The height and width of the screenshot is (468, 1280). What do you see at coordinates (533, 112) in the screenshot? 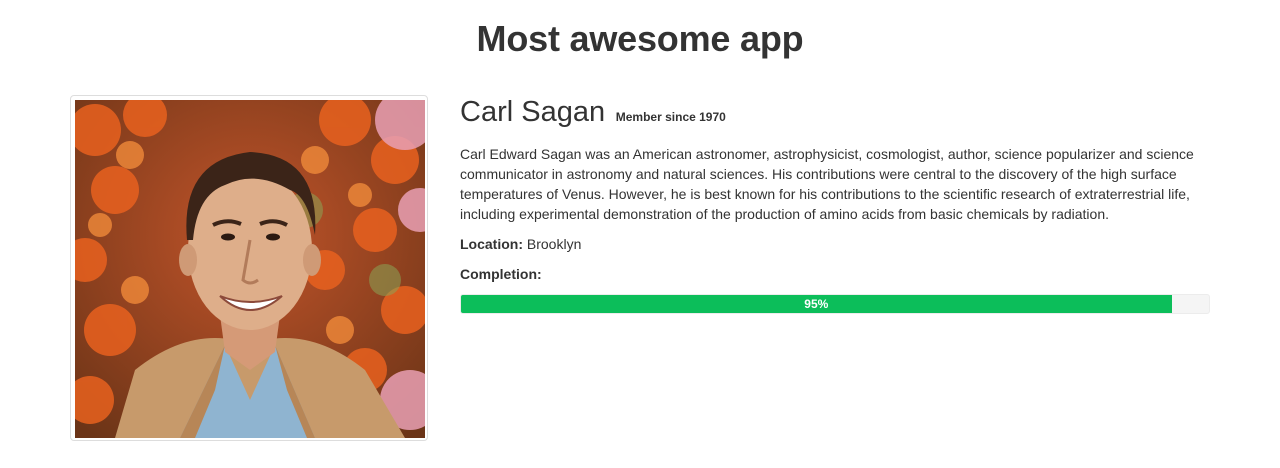
I see `person-name: Carl Sagan` at bounding box center [533, 112].